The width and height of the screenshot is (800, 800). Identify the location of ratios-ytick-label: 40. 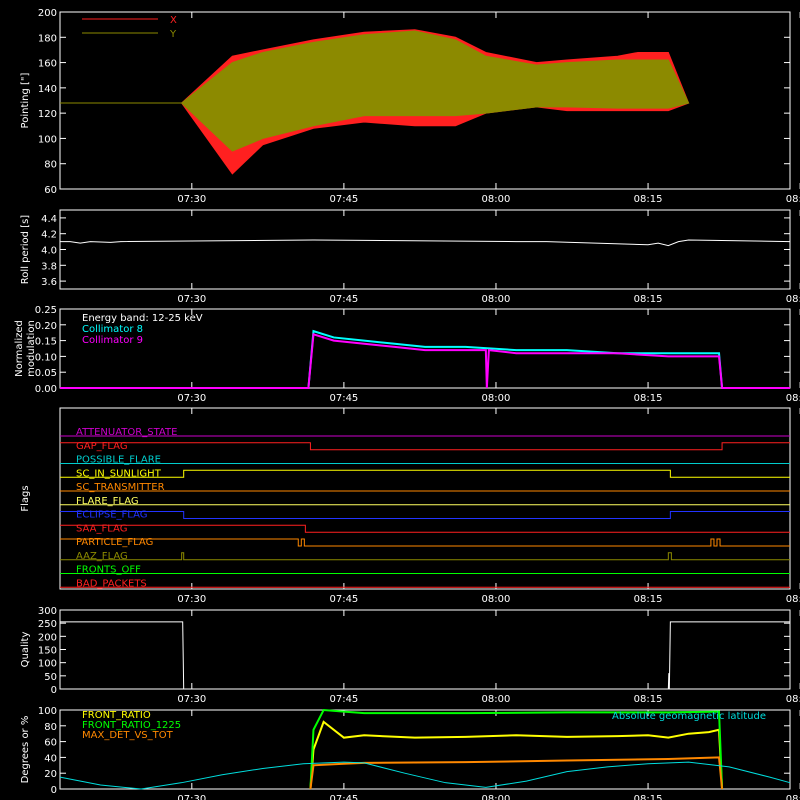
(50, 758).